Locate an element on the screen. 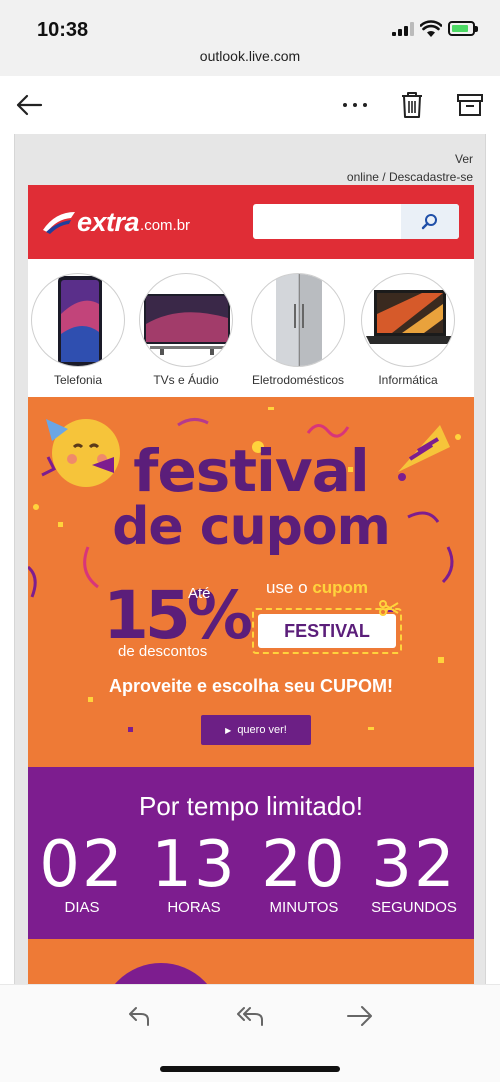 This screenshot has height=1082, width=500. quero-ver-label: quero ver! is located at coordinates (262, 730).